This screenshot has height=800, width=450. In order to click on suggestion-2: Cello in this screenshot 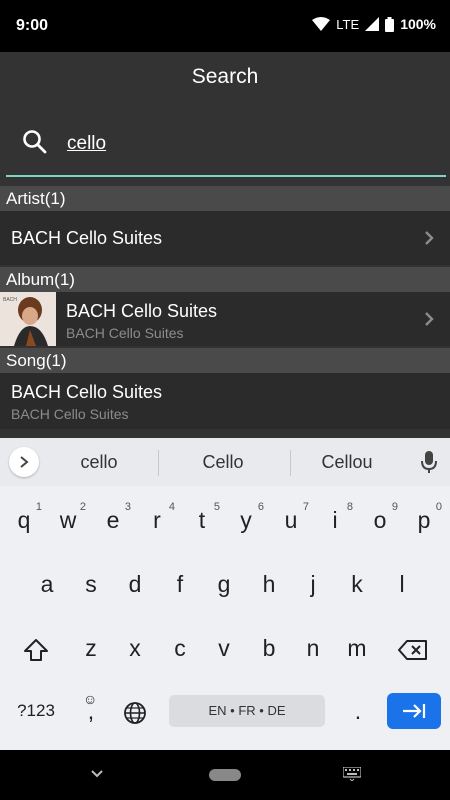, I will do `click(223, 462)`.